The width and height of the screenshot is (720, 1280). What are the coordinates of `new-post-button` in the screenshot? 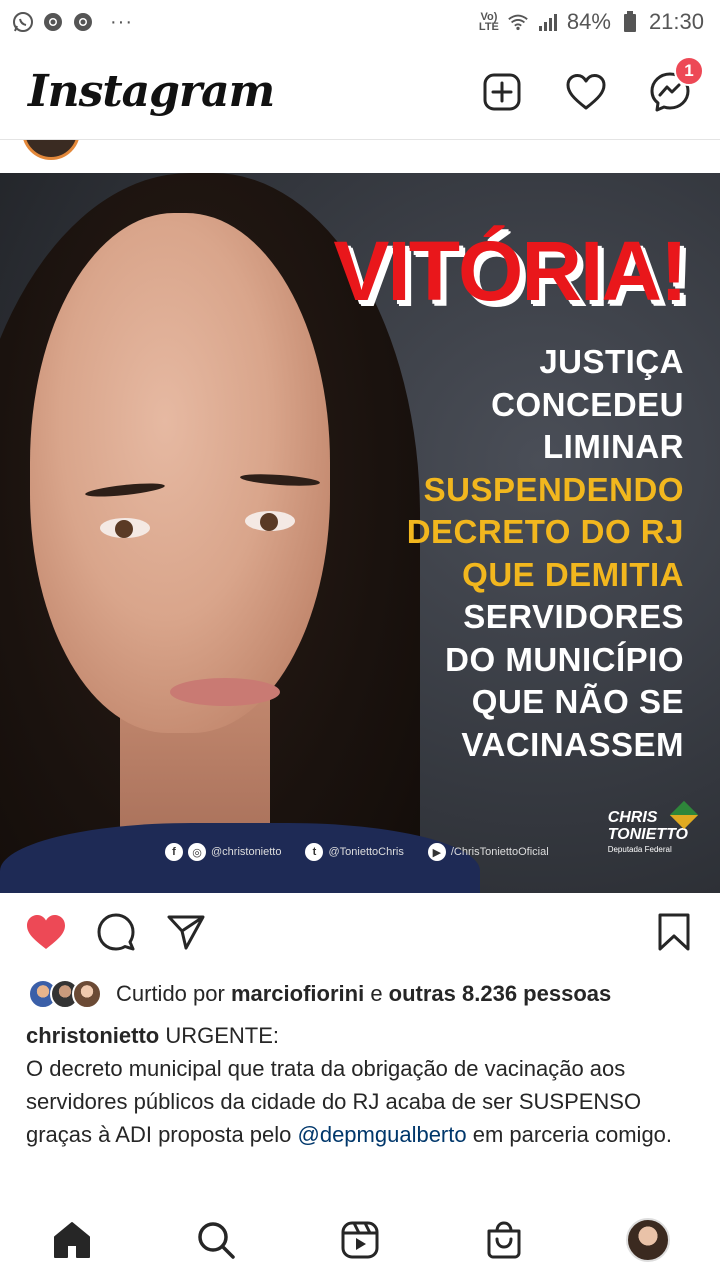 It's located at (502, 92).